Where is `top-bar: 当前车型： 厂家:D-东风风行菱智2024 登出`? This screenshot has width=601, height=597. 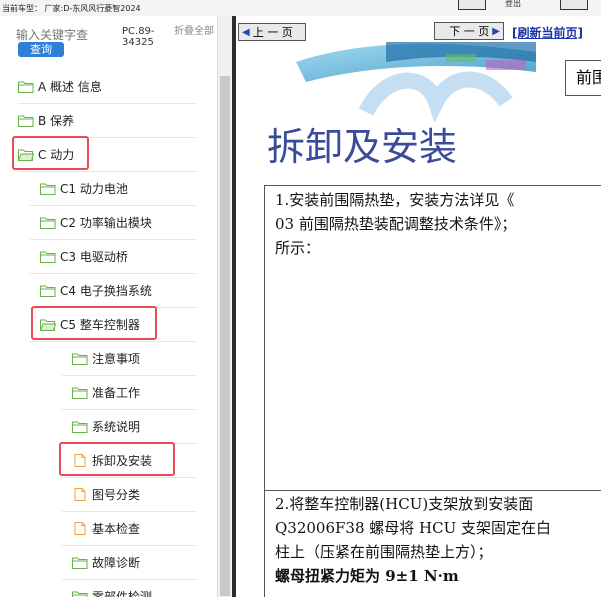 top-bar: 当前车型： 厂家:D-东风风行菱智2024 登出 is located at coordinates (300, 8).